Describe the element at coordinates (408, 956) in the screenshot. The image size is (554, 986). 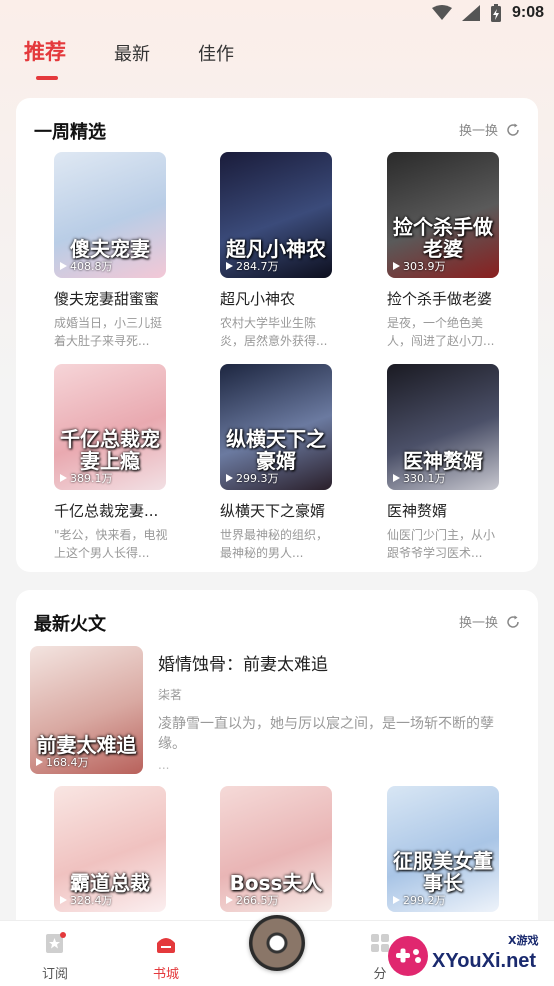
I see `gamepad-logo-icon` at that location.